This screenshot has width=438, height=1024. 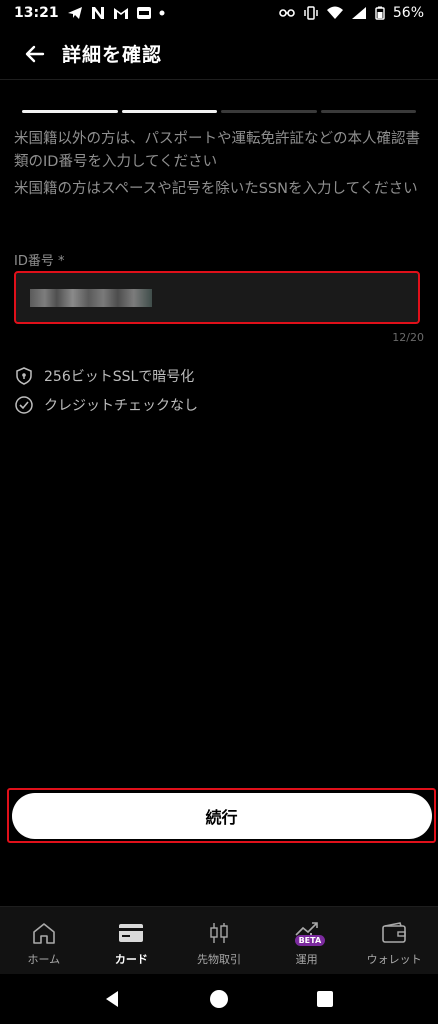 I want to click on page-title: 詳細を確認, so click(x=112, y=55).